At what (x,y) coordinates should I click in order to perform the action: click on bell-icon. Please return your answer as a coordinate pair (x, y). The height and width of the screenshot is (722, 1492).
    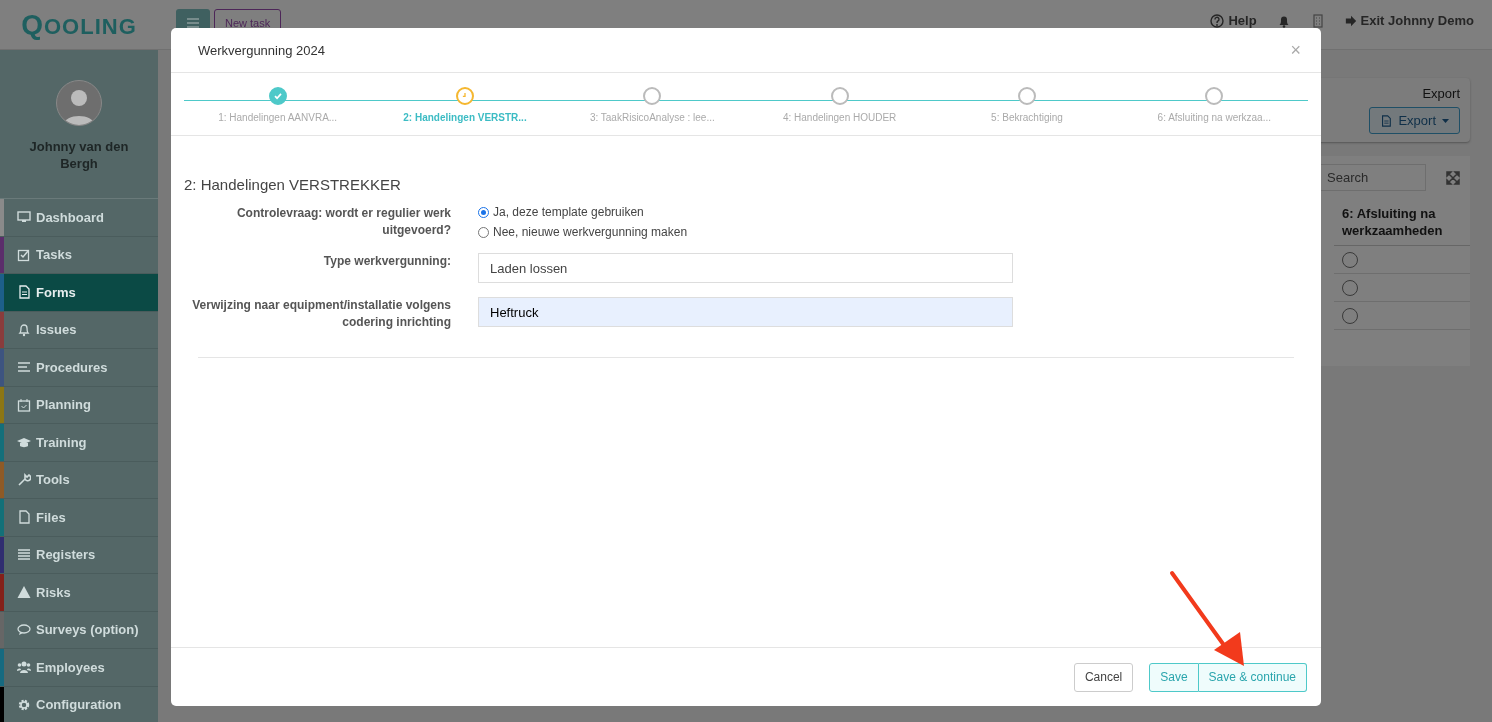
    Looking at the image, I should click on (24, 329).